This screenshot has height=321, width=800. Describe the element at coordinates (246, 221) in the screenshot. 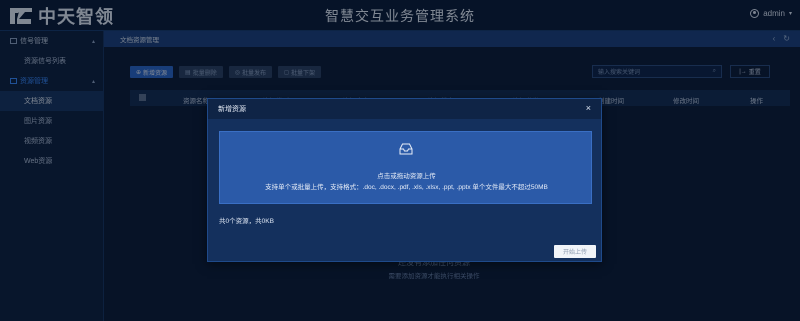

I see `resource-count: 共0个资源，共0KB` at that location.